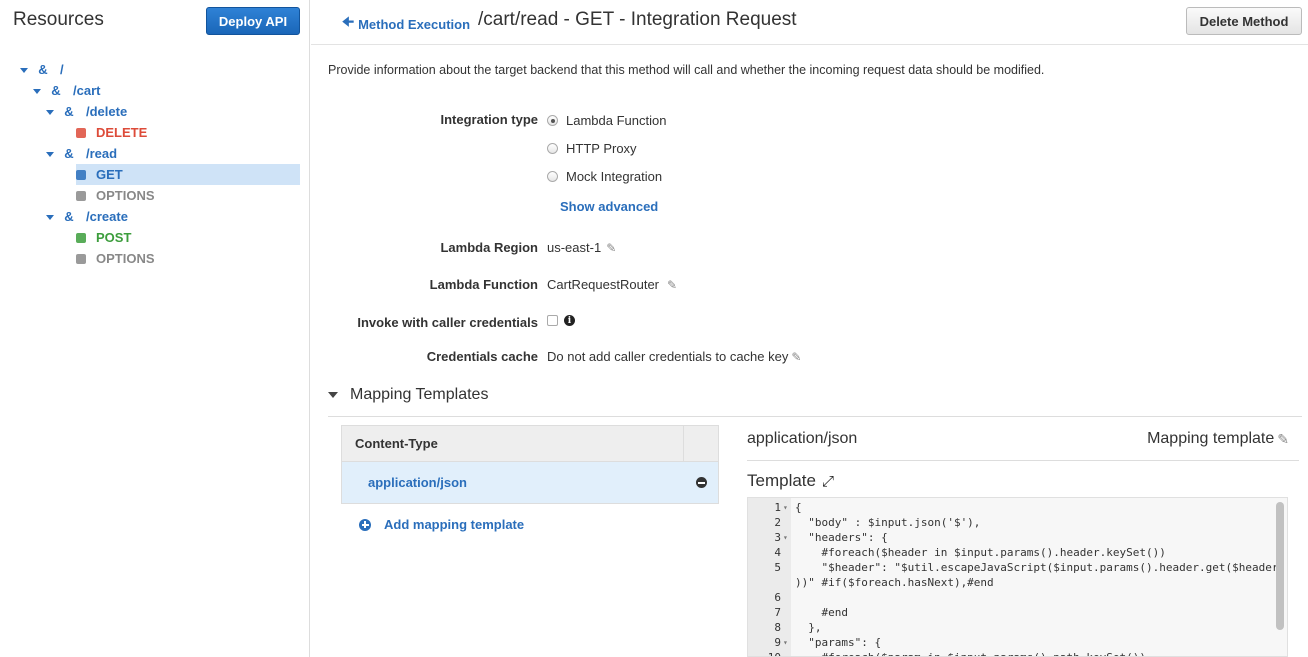 The image size is (1308, 657). What do you see at coordinates (1008, 642) in the screenshot?
I see `code-line: 9 ▾ "params": {` at bounding box center [1008, 642].